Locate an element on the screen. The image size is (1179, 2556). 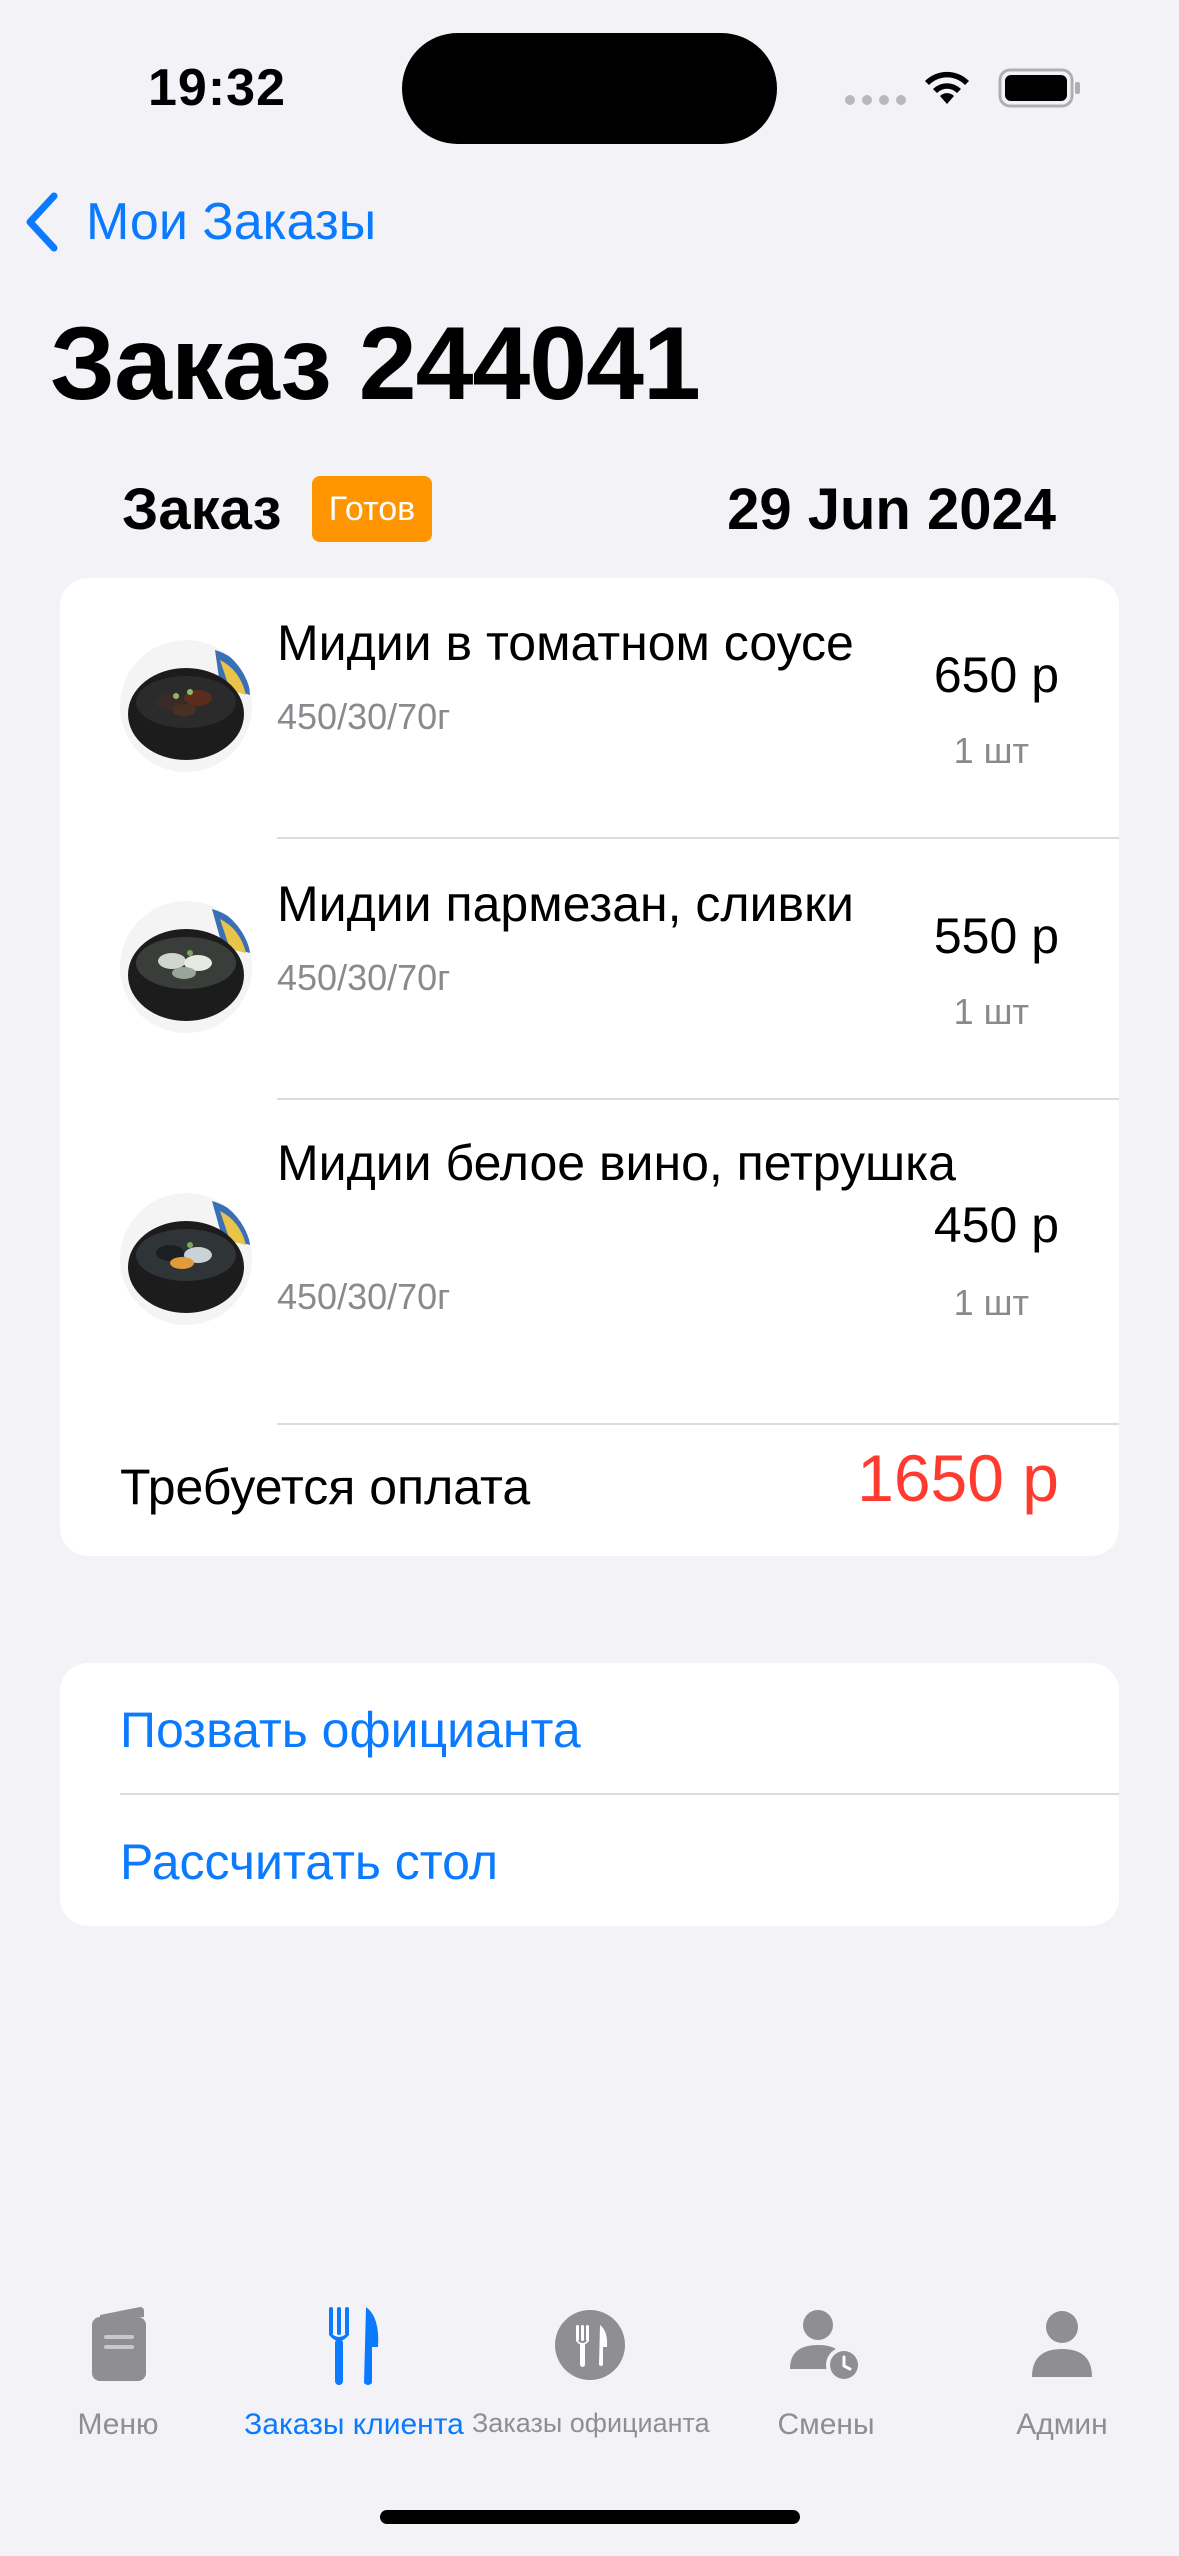
order-label: Заказ is located at coordinates (202, 509).